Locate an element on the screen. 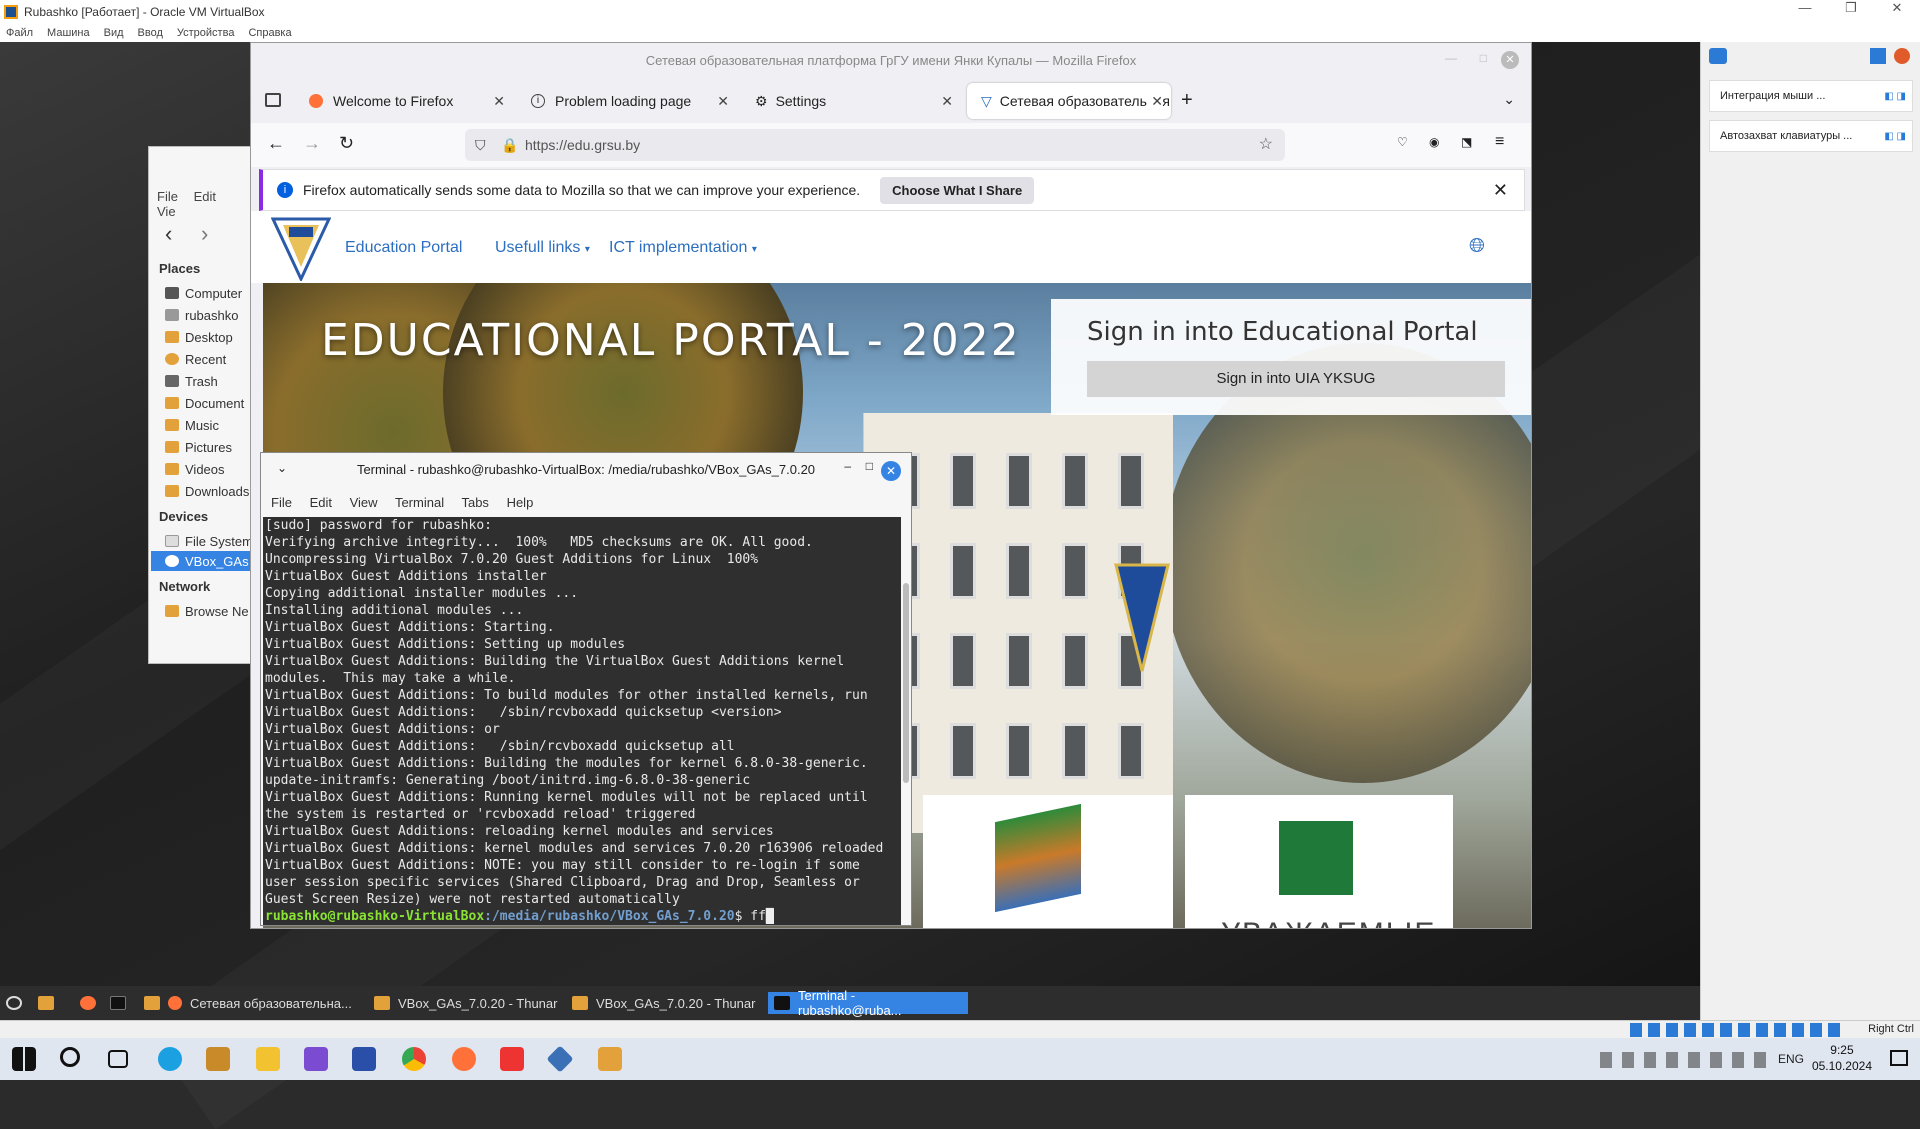  terminal-menu-view: View is located at coordinates (364, 502).